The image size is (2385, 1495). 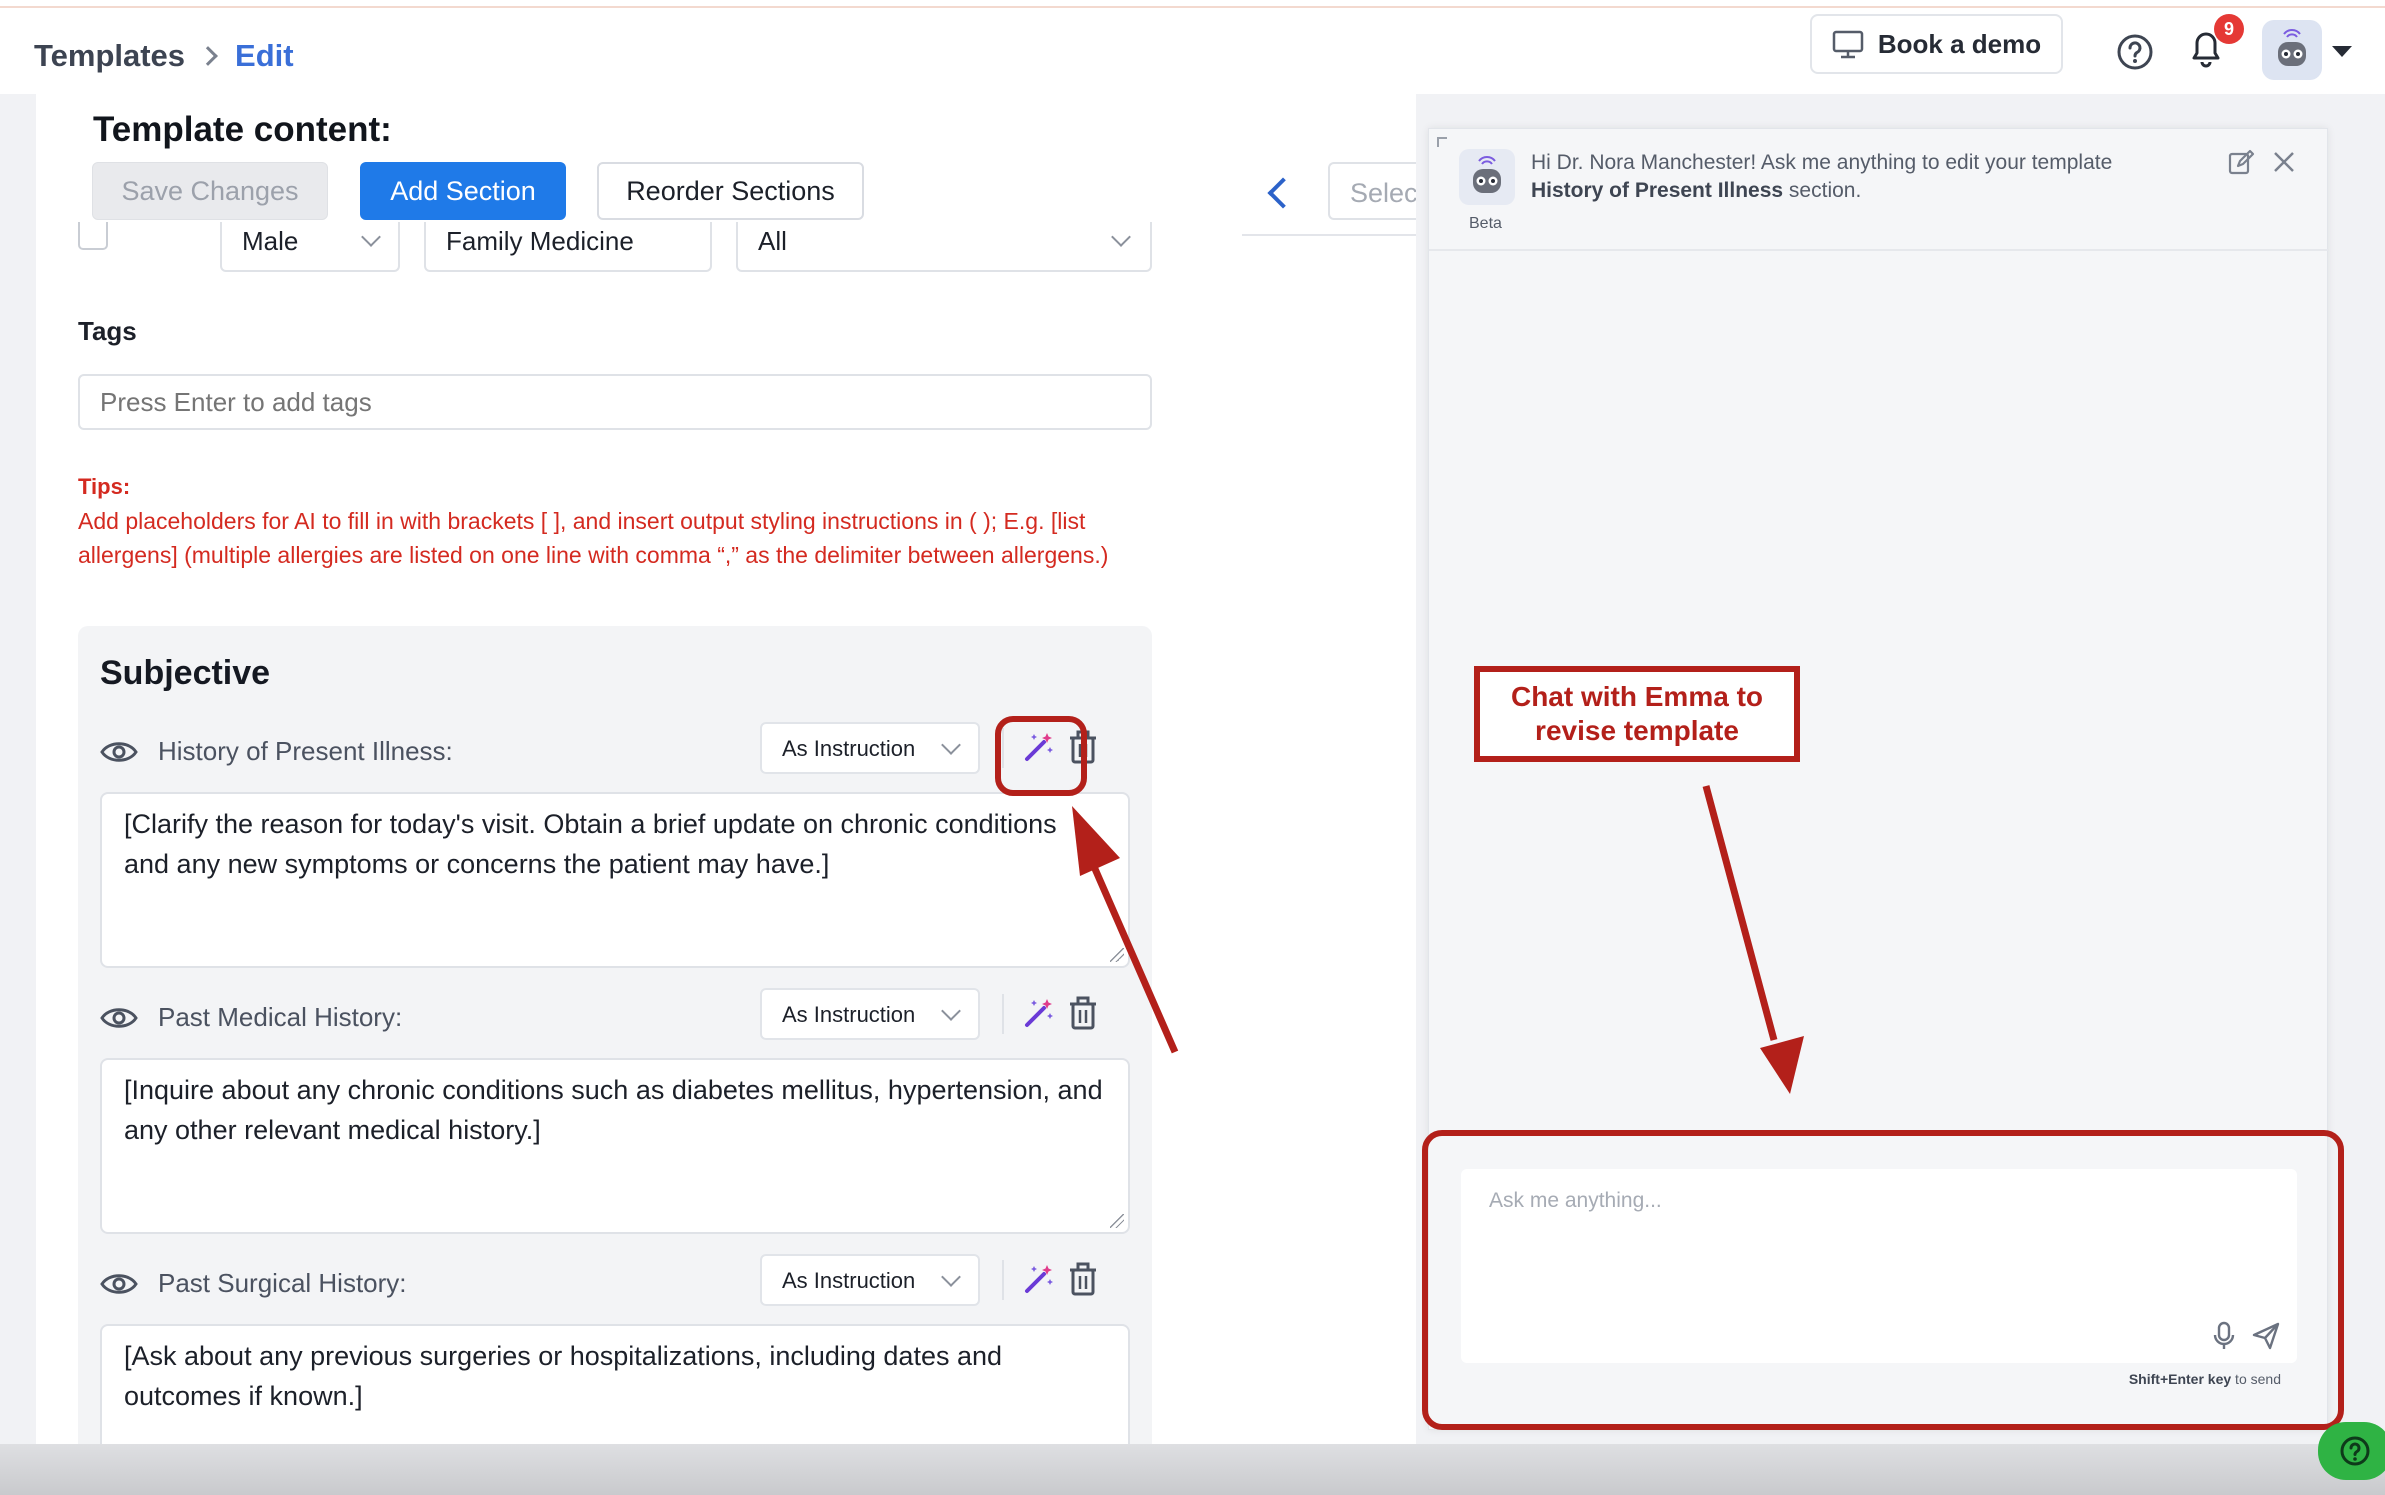 I want to click on gender-value: Male, so click(x=270, y=241).